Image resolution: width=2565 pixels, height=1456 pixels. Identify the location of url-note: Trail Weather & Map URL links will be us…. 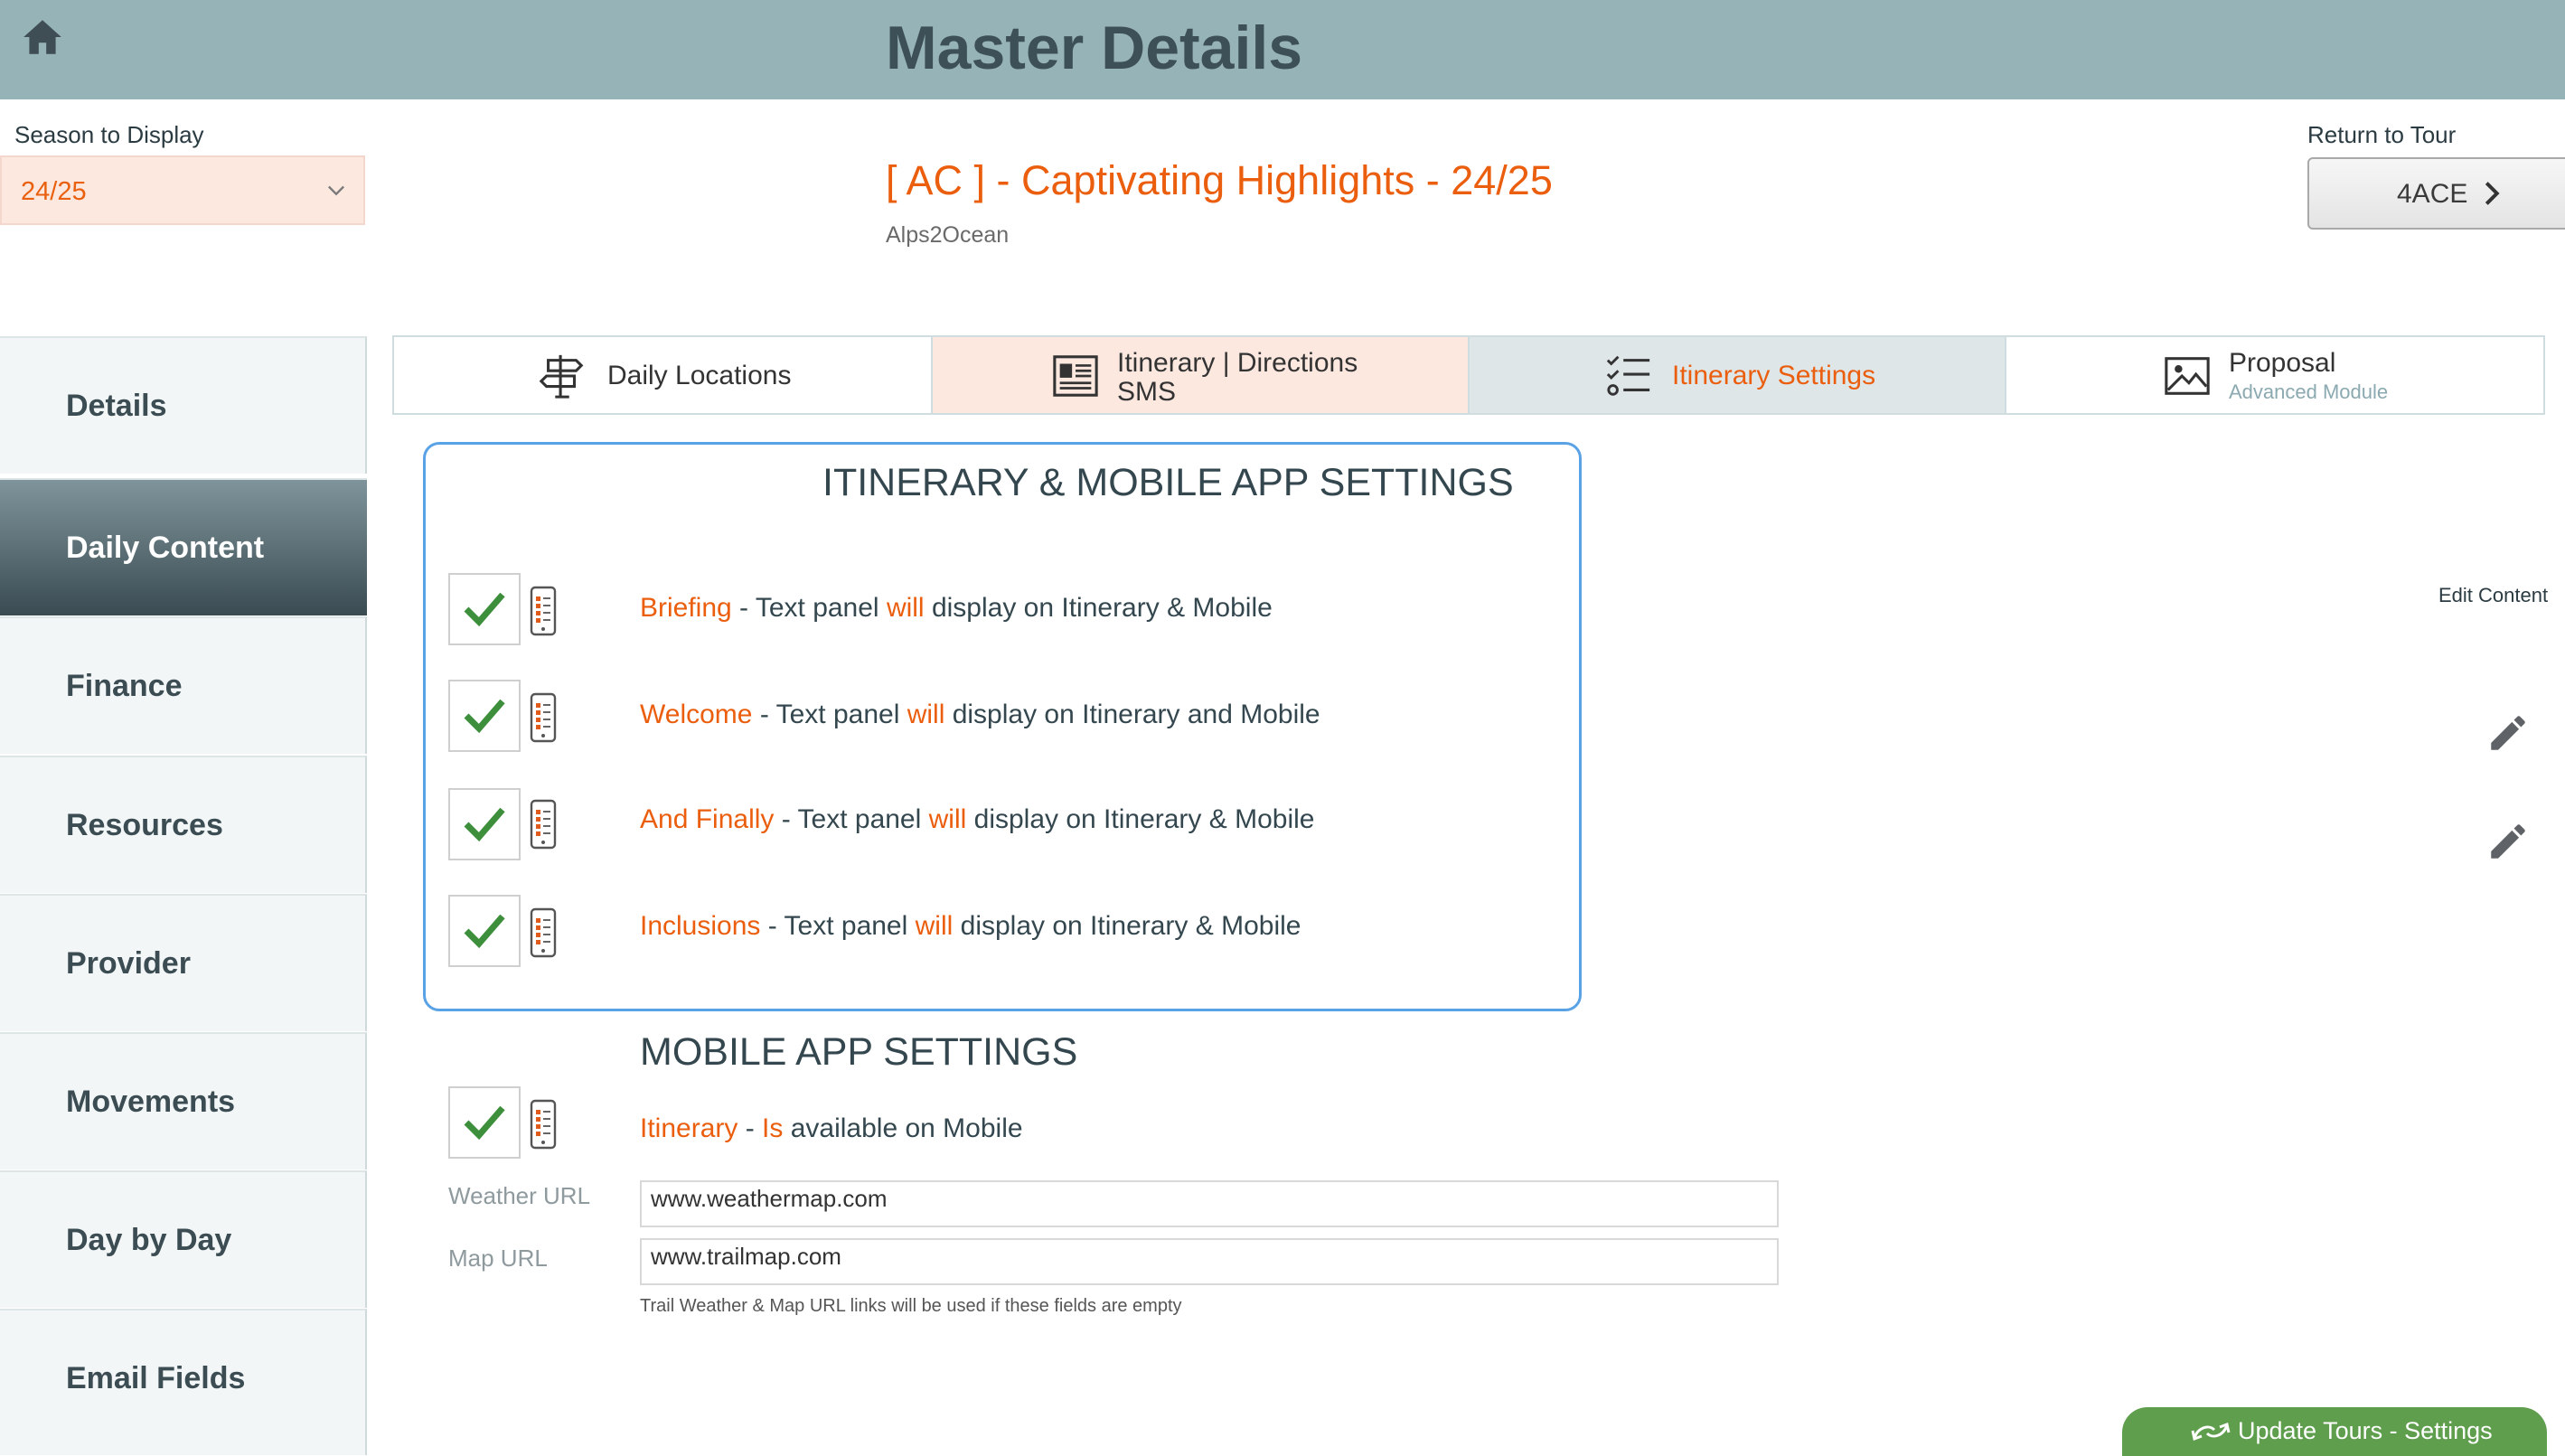
(911, 1306).